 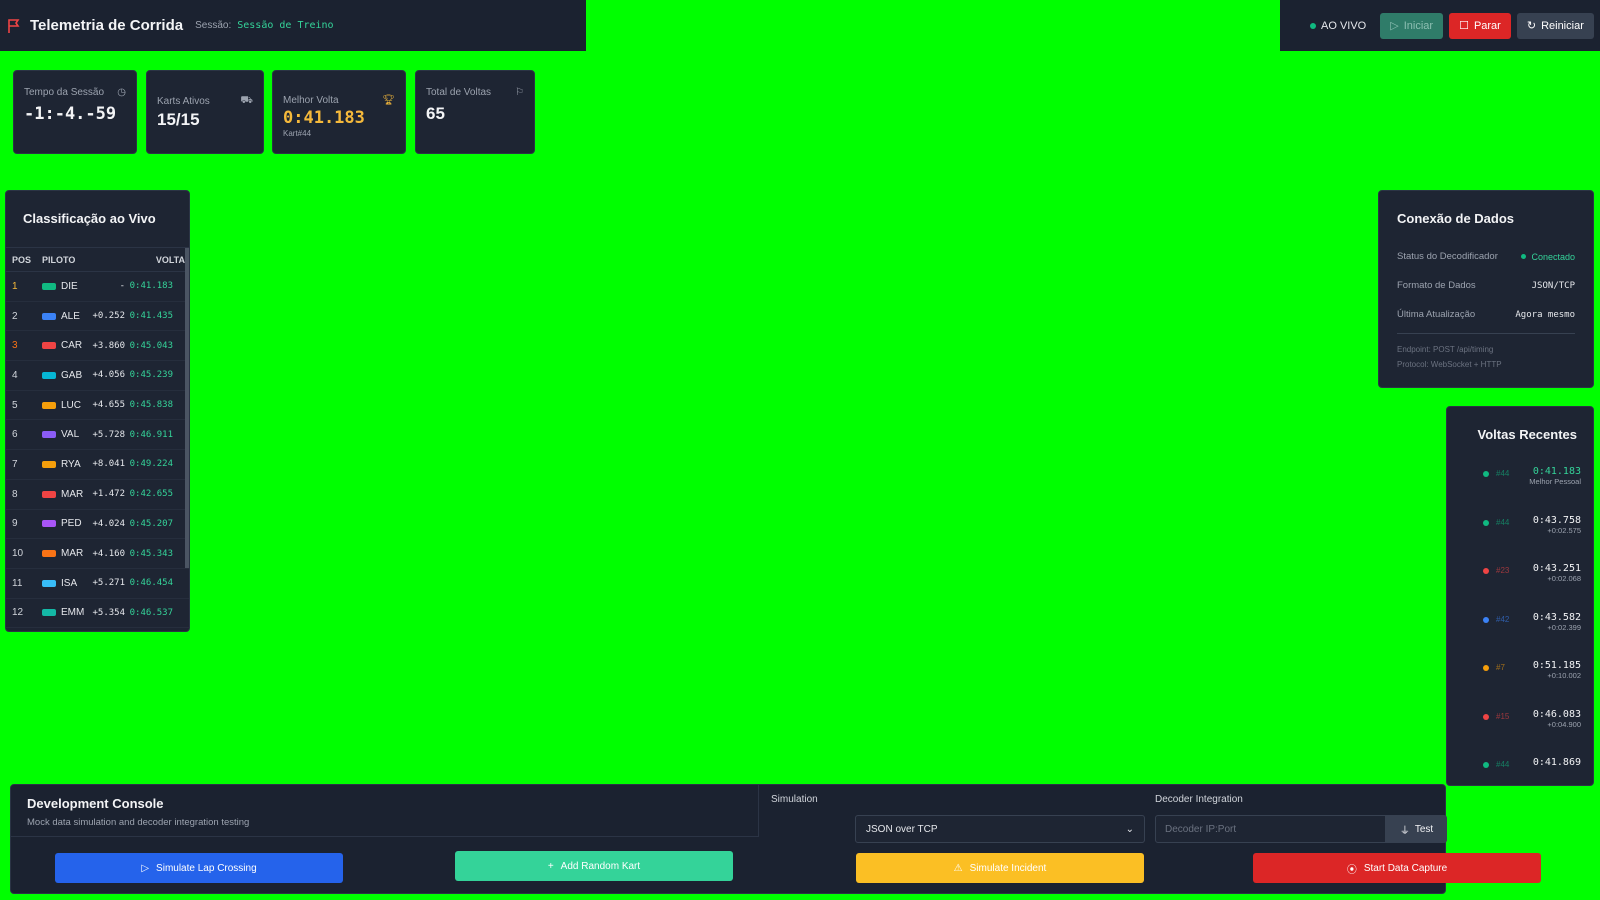 What do you see at coordinates (297, 133) in the screenshot?
I see `stat-subtitle: Kart#44` at bounding box center [297, 133].